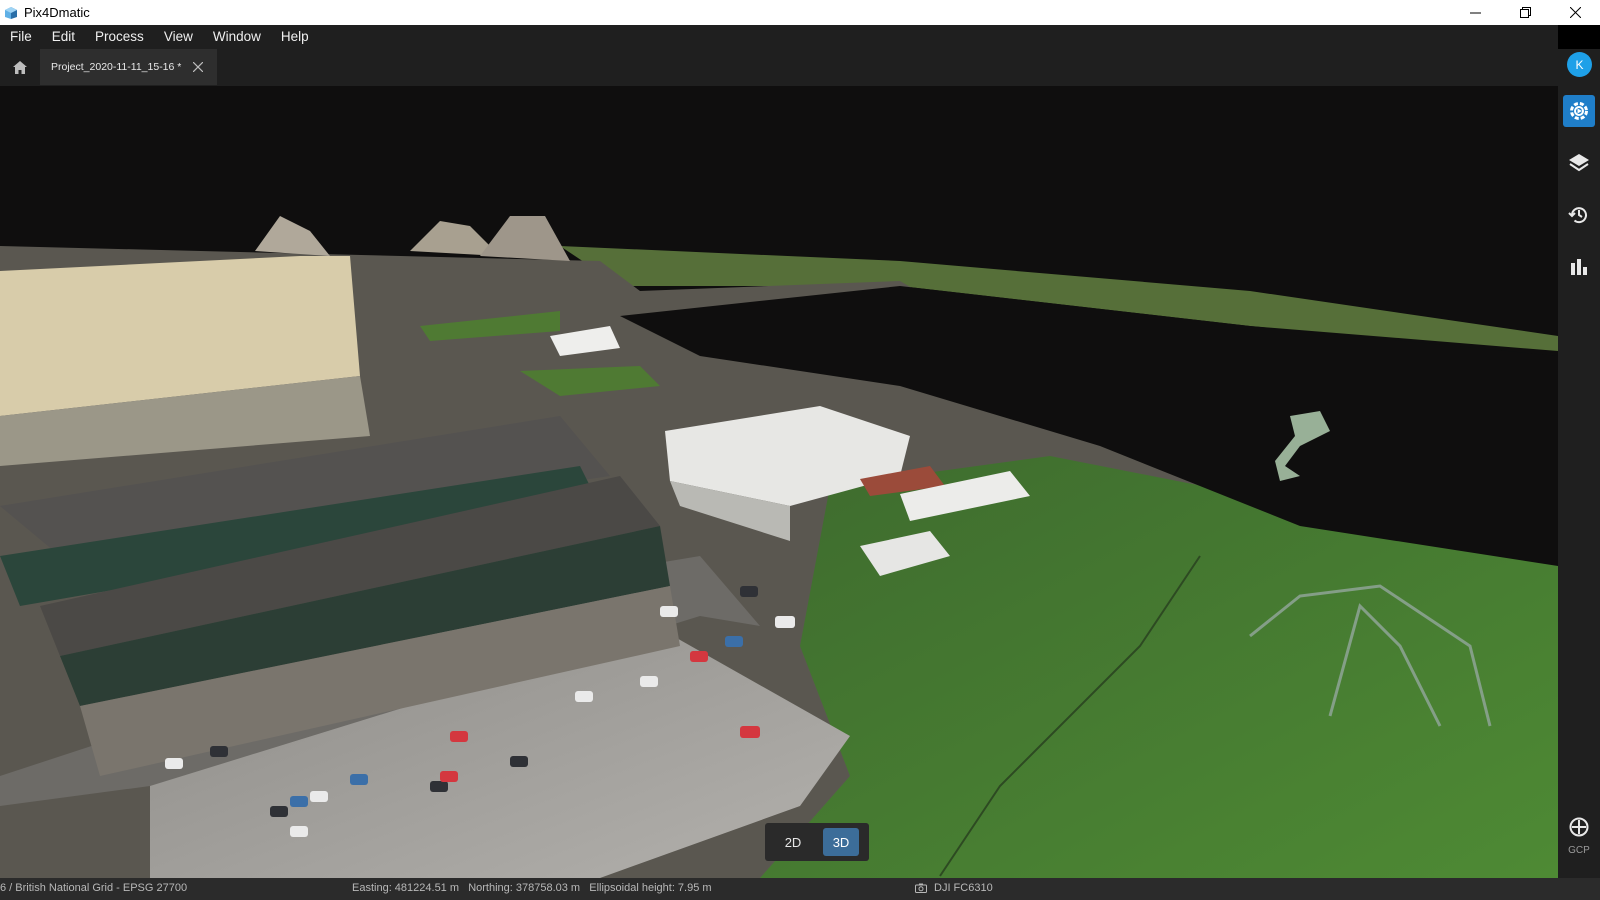 This screenshot has height=900, width=1600. Describe the element at coordinates (295, 37) in the screenshot. I see `menu-help: Help` at that location.